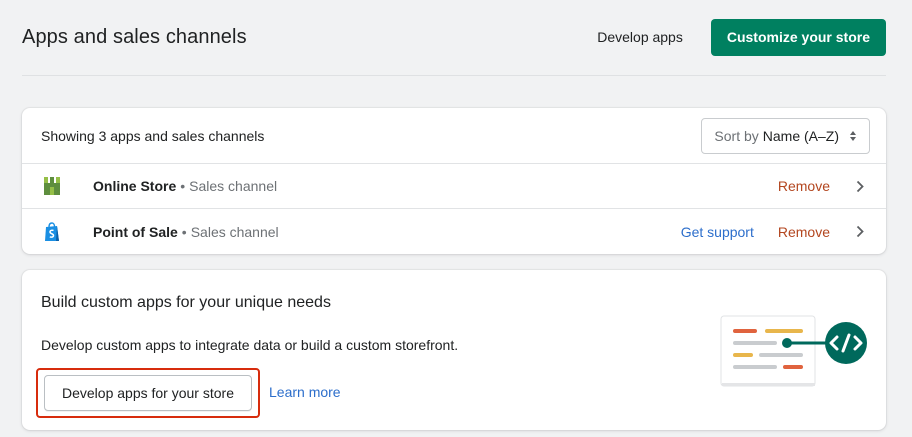 Image resolution: width=912 pixels, height=437 pixels. I want to click on sort-select: Sort by Name (A–Z), so click(785, 135).